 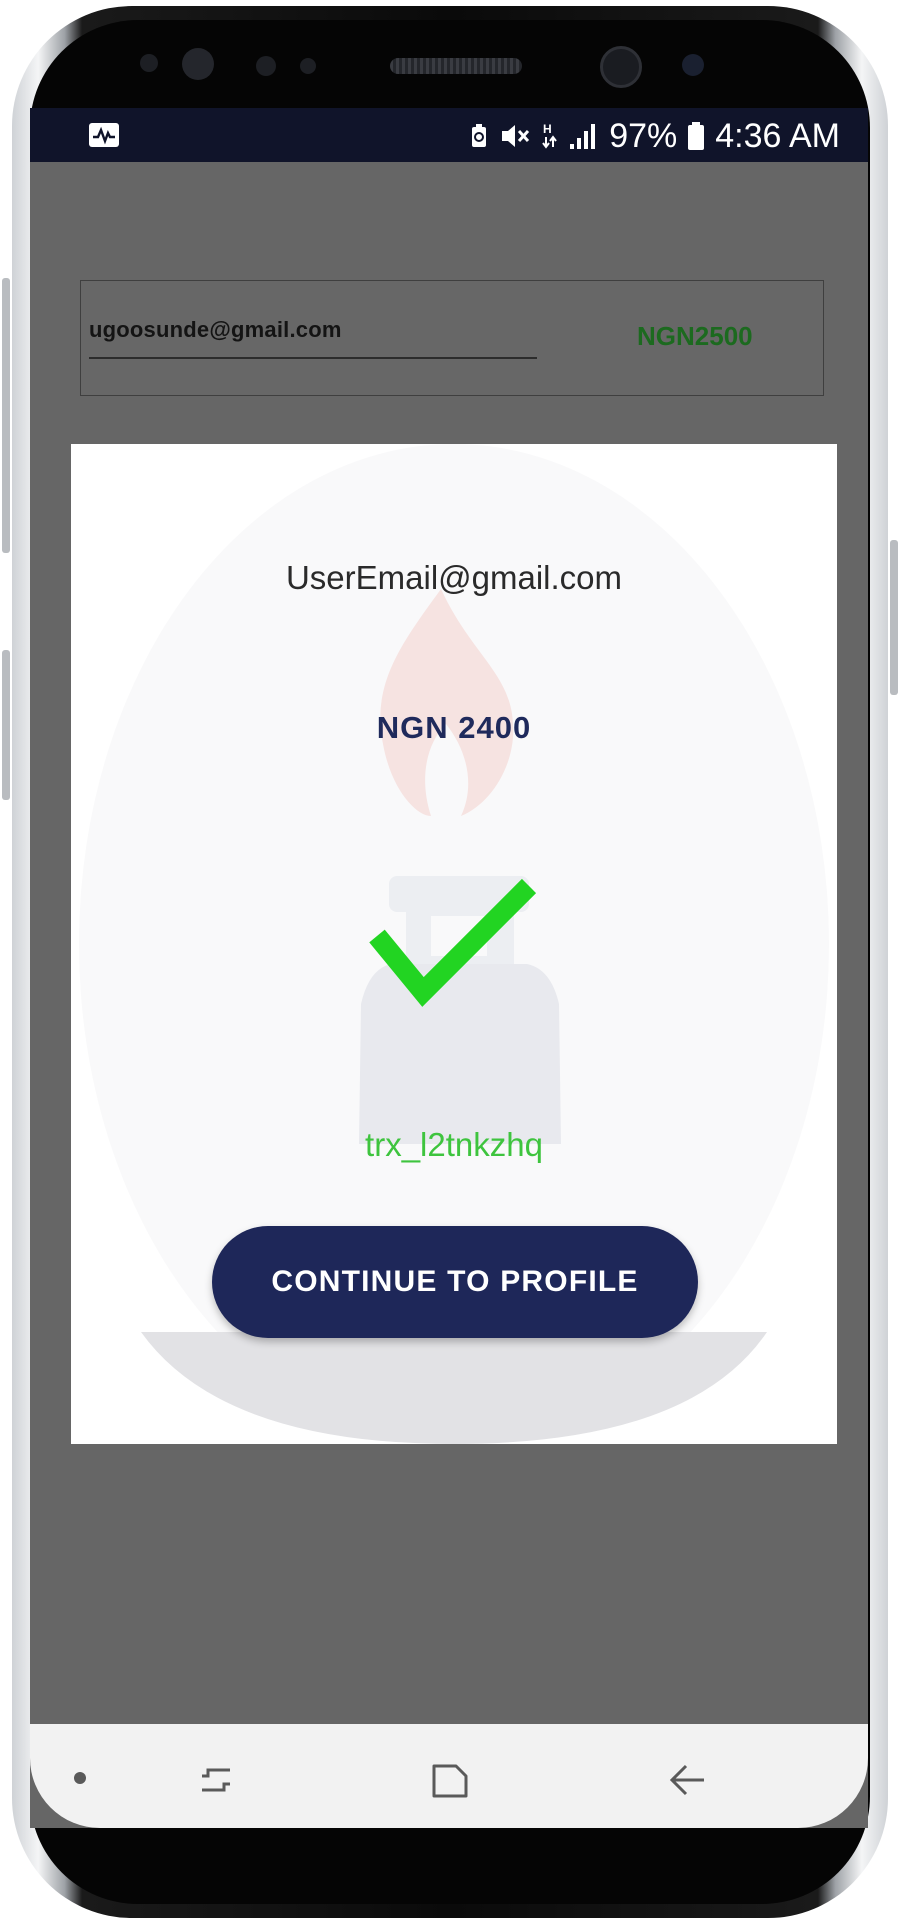 I want to click on led-sensor, so click(x=308, y=66).